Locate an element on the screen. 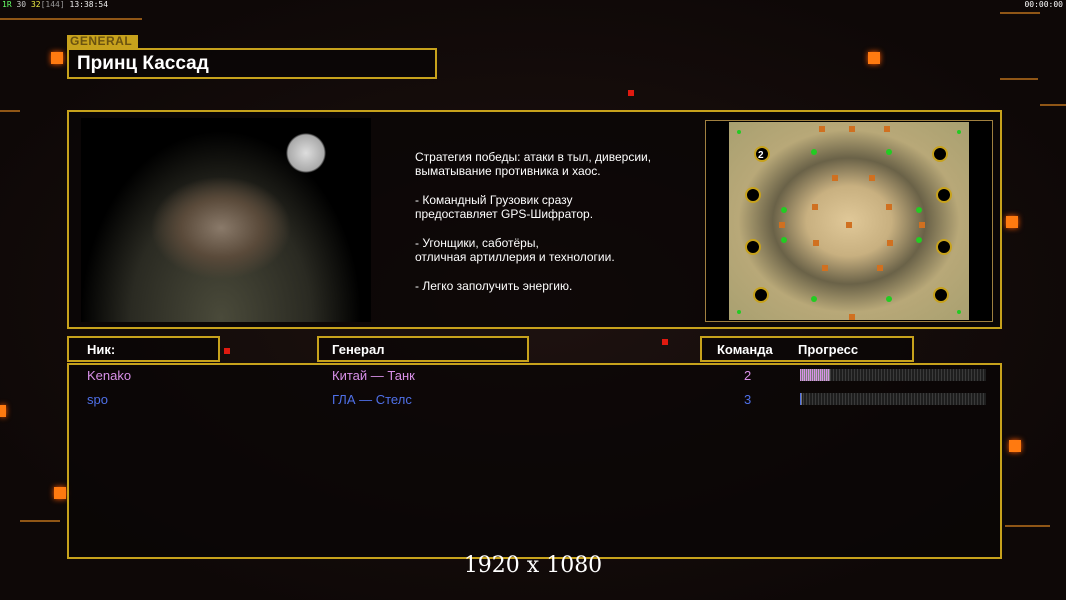  hud-c: [144] is located at coordinates (52, 4).